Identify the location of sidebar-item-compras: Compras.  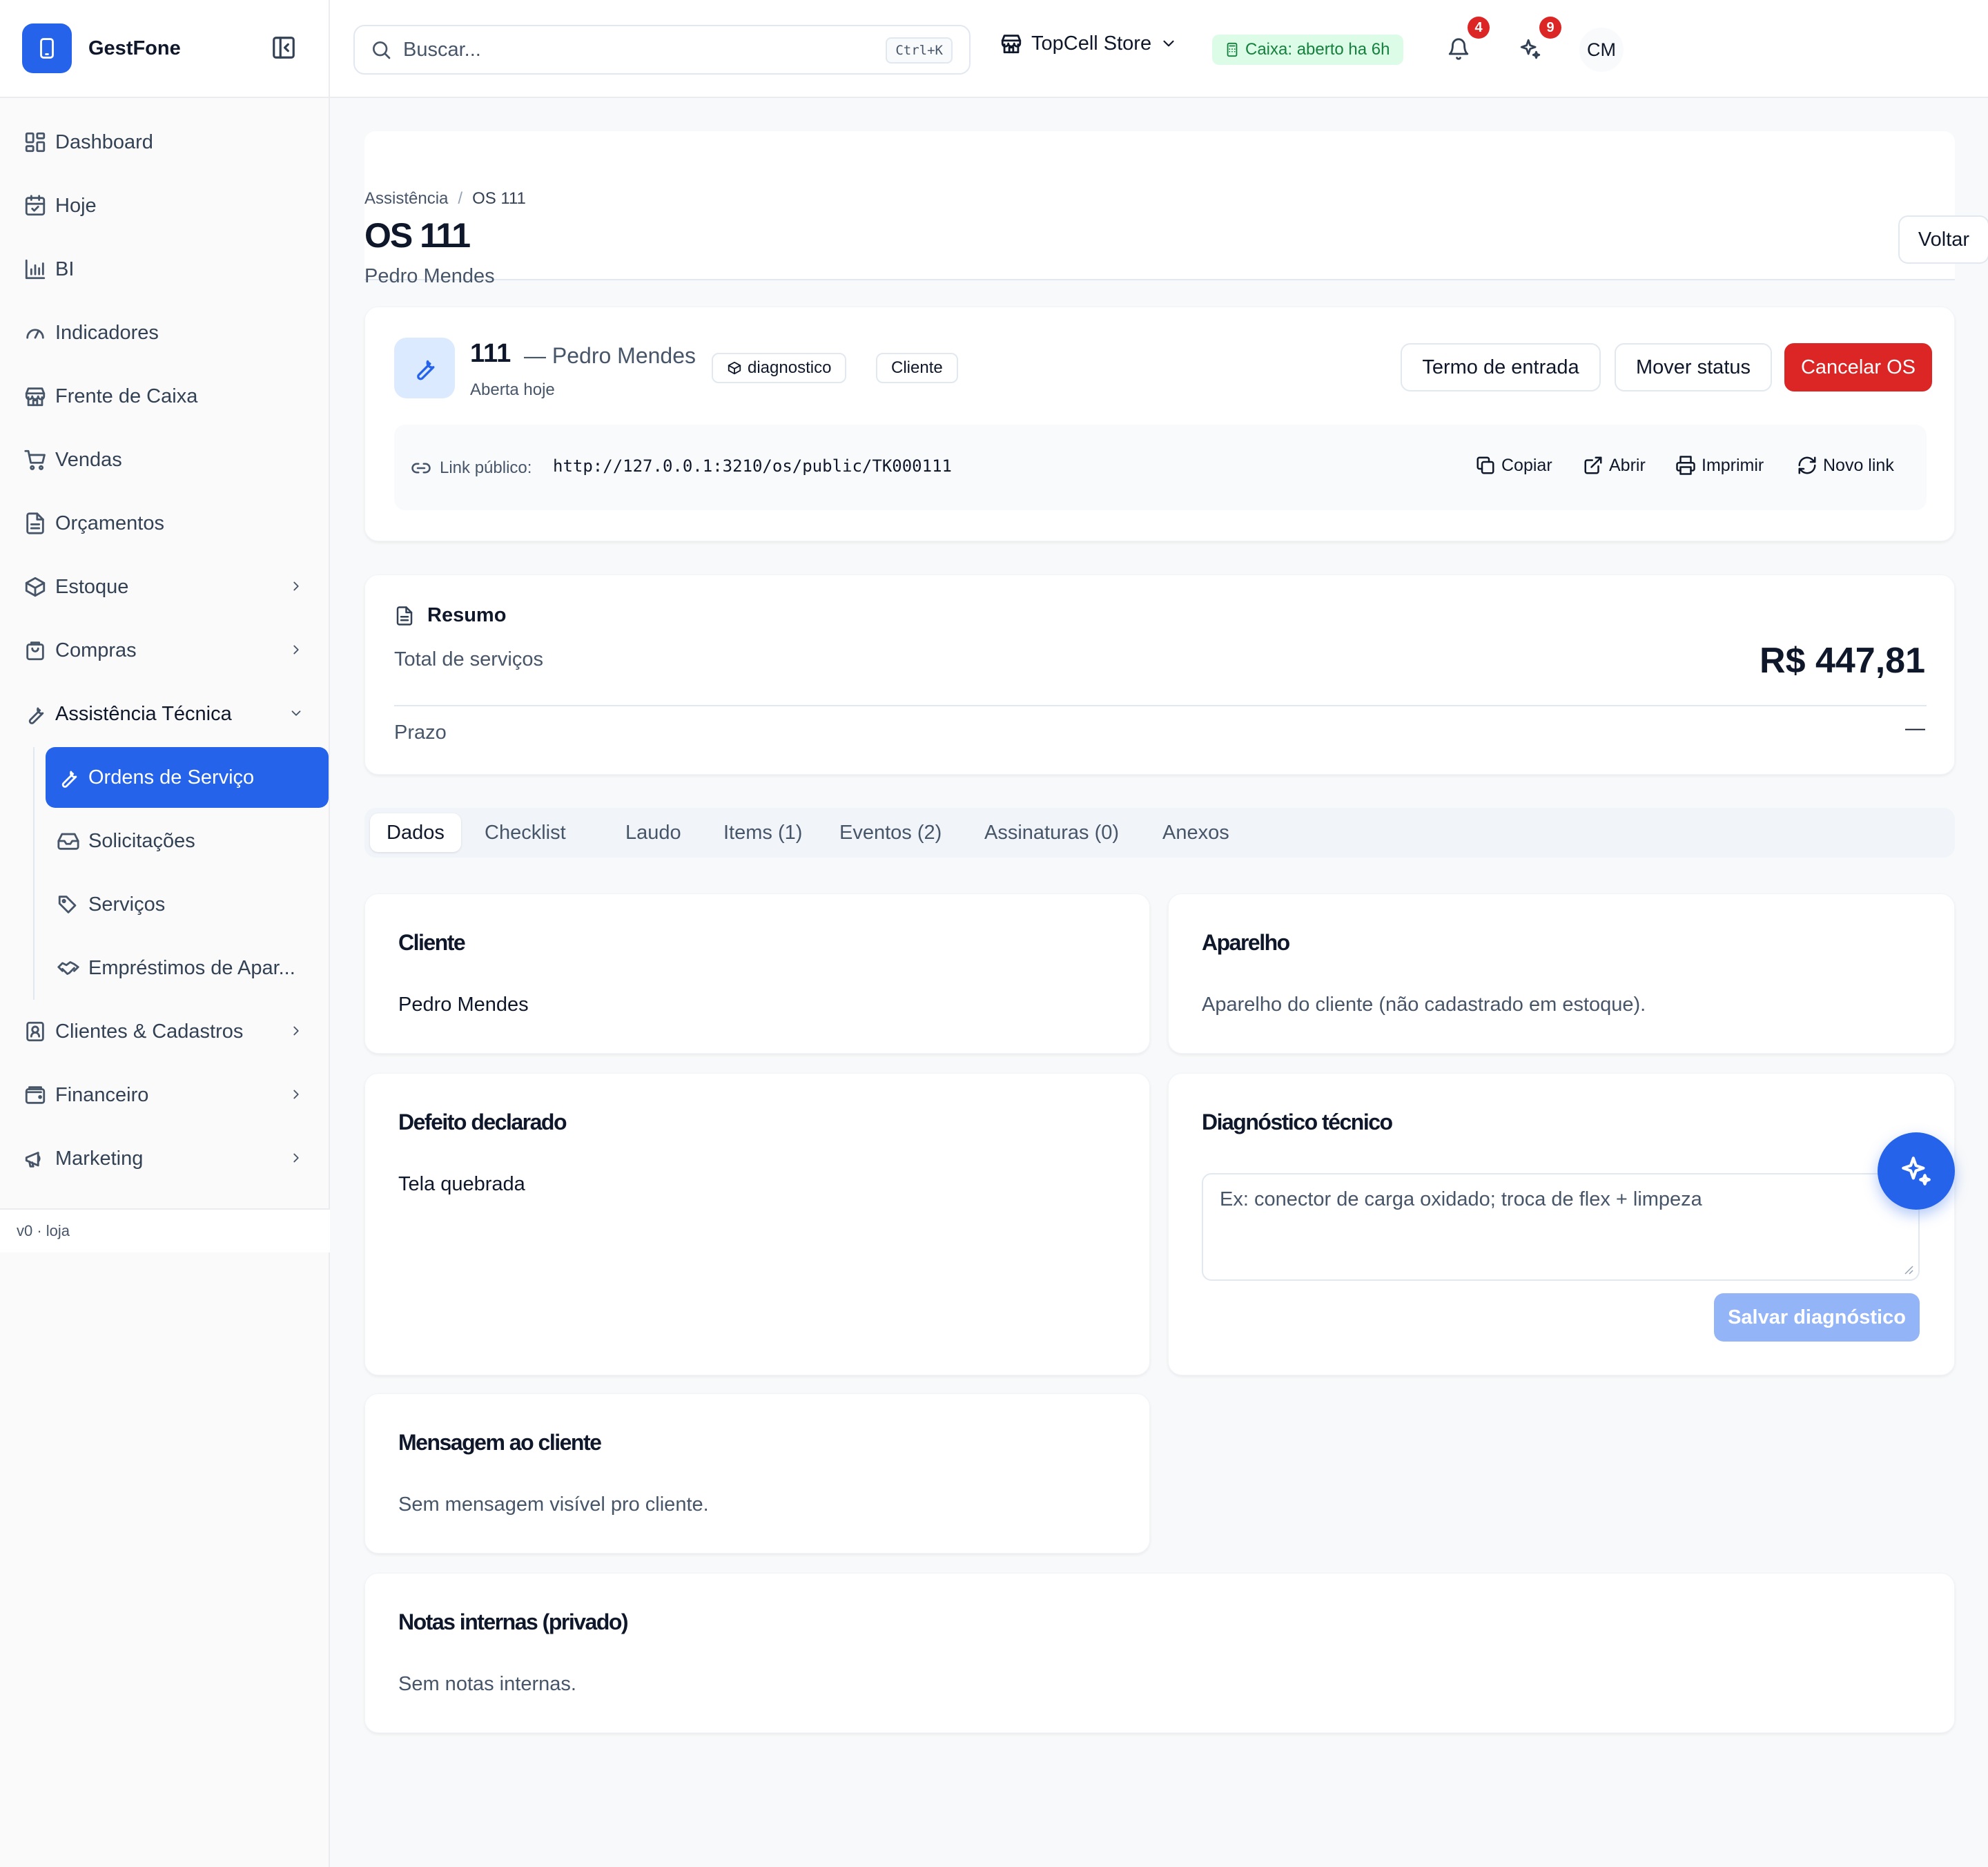
(164, 650).